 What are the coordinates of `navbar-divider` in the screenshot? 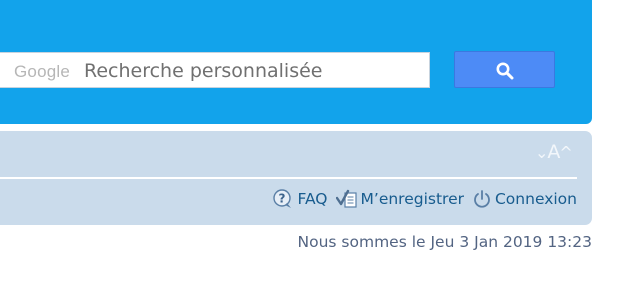 It's located at (288, 178).